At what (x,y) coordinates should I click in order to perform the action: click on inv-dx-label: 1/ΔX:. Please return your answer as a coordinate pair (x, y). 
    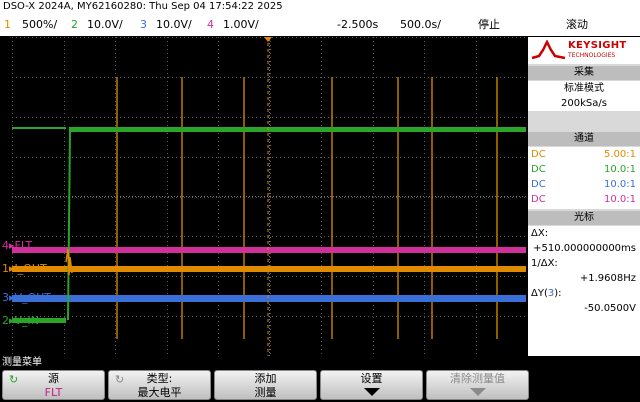
    Looking at the image, I should click on (544, 263).